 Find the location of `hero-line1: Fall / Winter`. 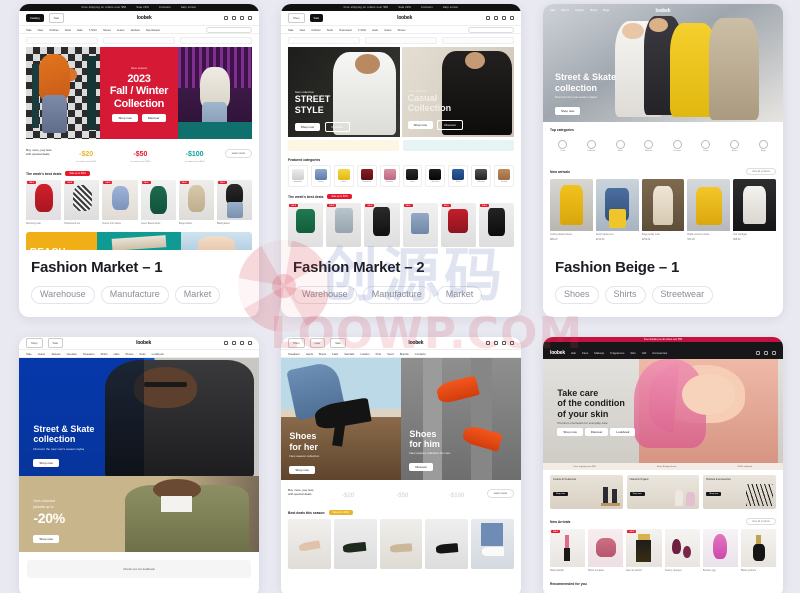

hero-line1: Fall / Winter is located at coordinates (139, 91).